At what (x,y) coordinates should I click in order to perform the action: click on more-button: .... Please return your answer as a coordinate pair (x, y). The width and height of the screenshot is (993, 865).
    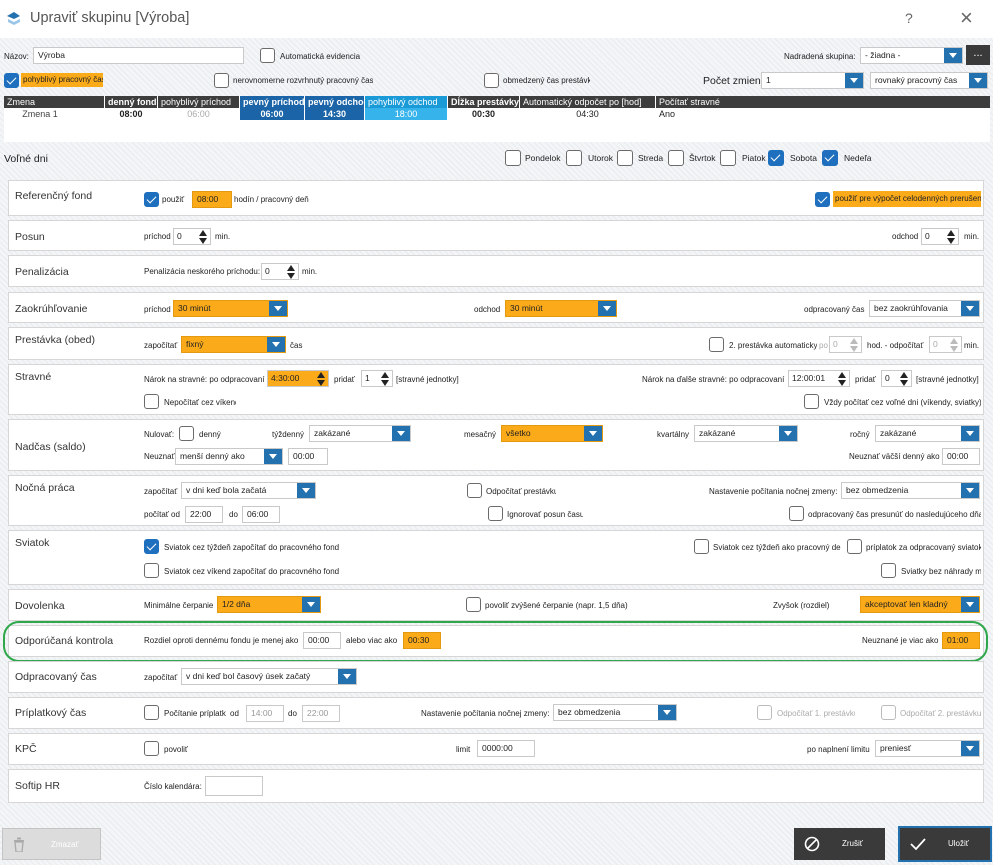
    Looking at the image, I should click on (978, 55).